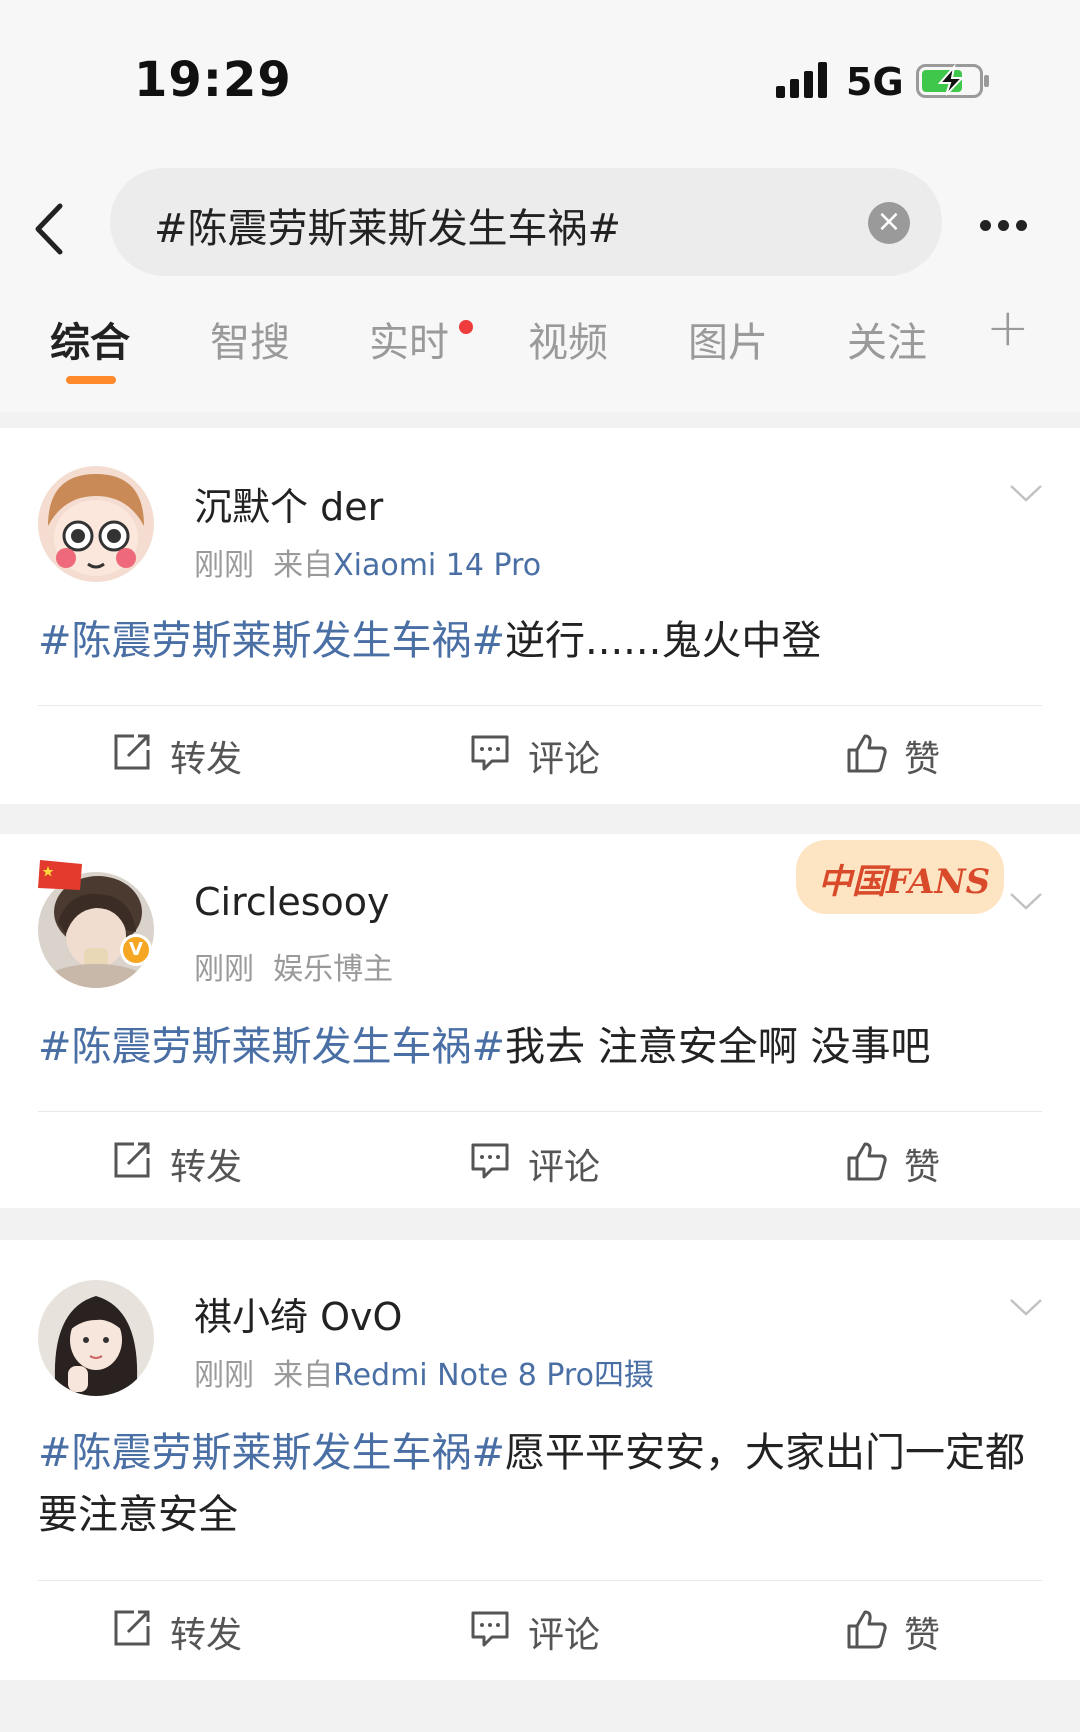 This screenshot has height=1732, width=1080. I want to click on post-source: Redmi Note 8 Pro四摄, so click(493, 1375).